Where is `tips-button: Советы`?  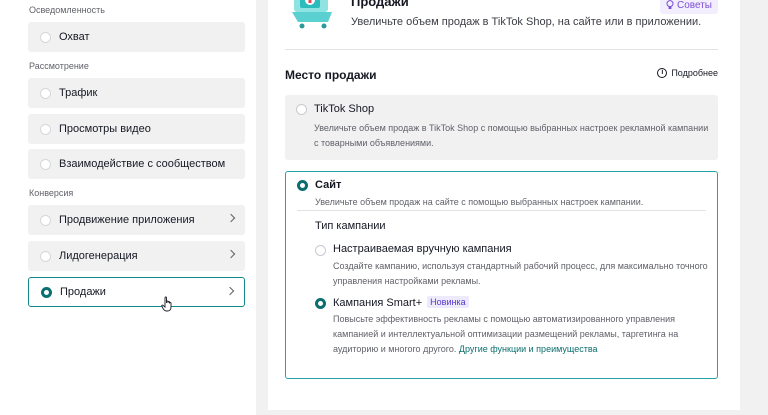 tips-button: Советы is located at coordinates (689, 7).